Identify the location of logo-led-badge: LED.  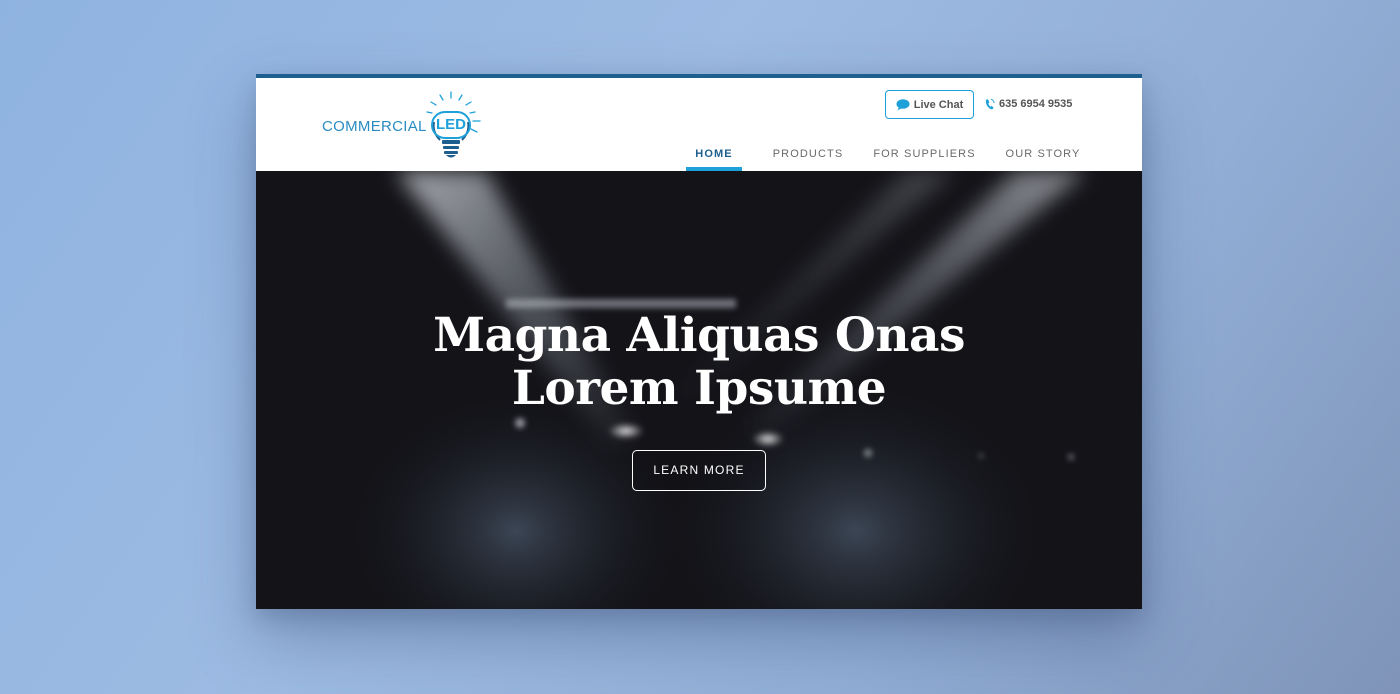
(451, 125).